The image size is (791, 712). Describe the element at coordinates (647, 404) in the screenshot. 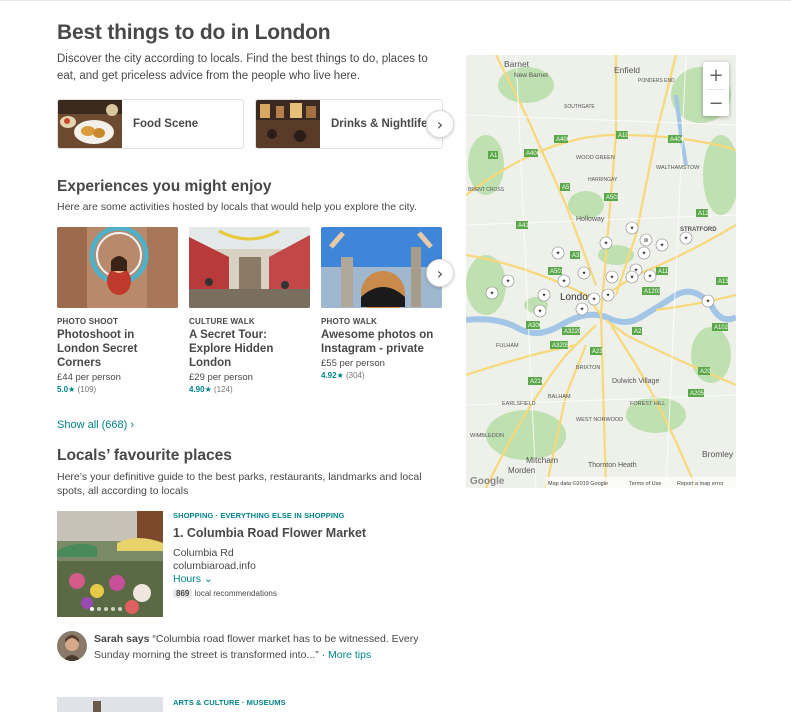

I see `svg-text: FOREST HILL` at that location.